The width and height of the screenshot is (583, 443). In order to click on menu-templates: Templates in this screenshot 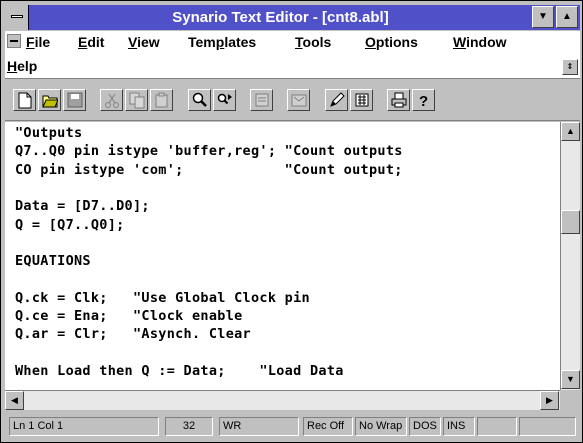, I will do `click(222, 42)`.